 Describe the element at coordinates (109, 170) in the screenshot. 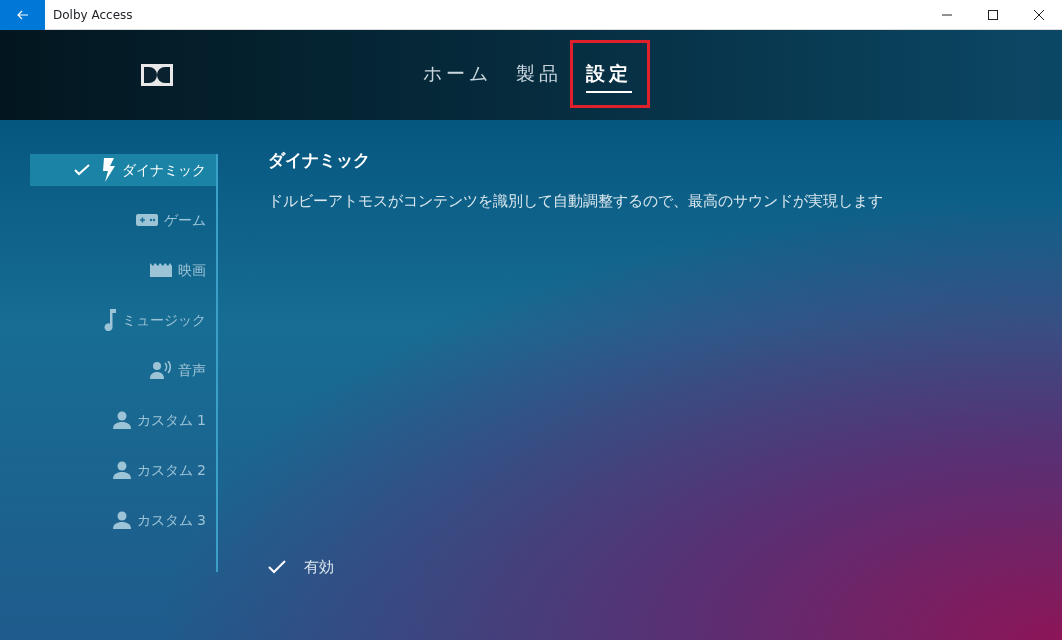

I see `bolt-icon` at that location.